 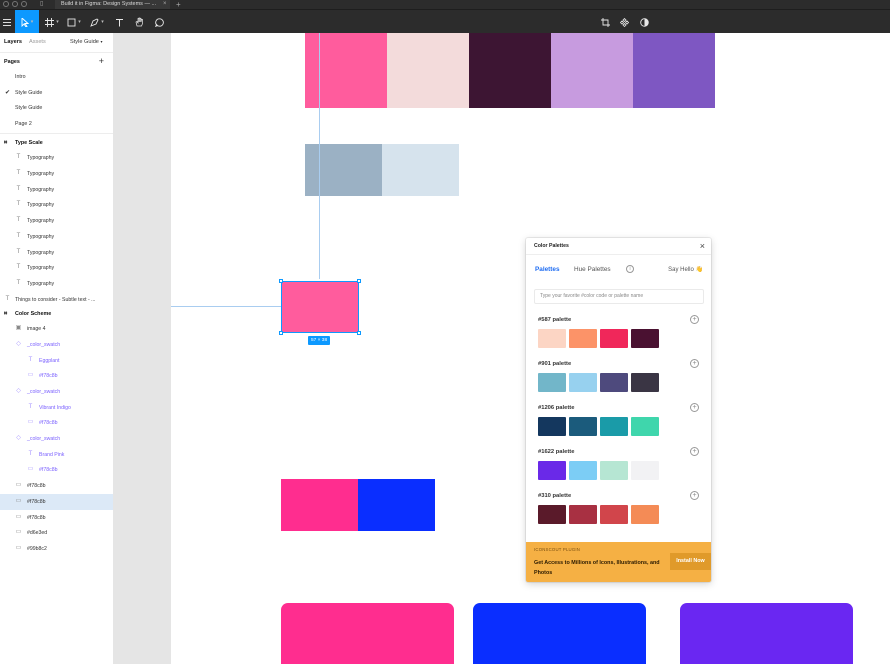 What do you see at coordinates (56, 329) in the screenshot?
I see `layer-row: ▣ image 4` at bounding box center [56, 329].